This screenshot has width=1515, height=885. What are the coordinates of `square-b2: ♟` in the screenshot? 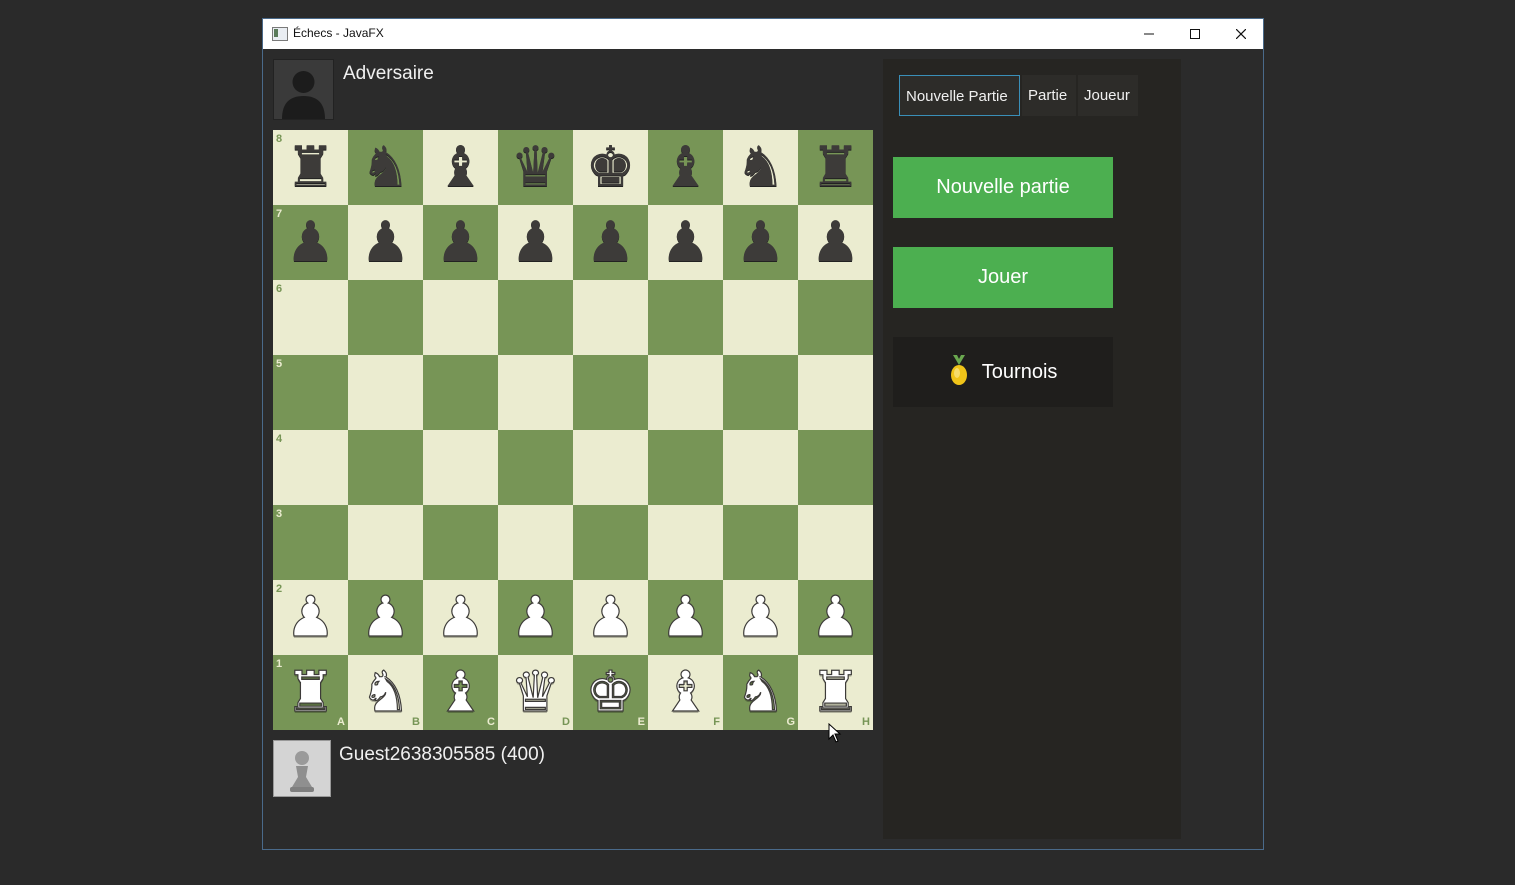 It's located at (385, 617).